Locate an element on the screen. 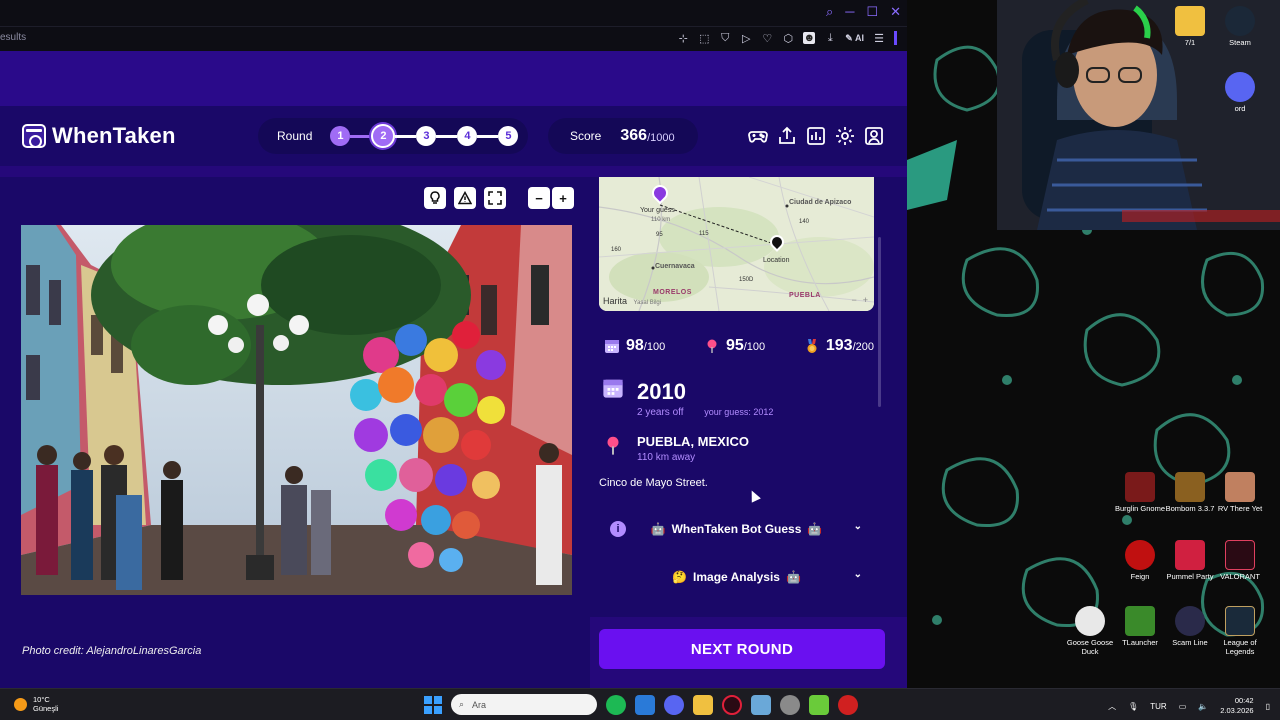 The image size is (1280, 720). desktop-icon-label: Steam is located at coordinates (1240, 42).